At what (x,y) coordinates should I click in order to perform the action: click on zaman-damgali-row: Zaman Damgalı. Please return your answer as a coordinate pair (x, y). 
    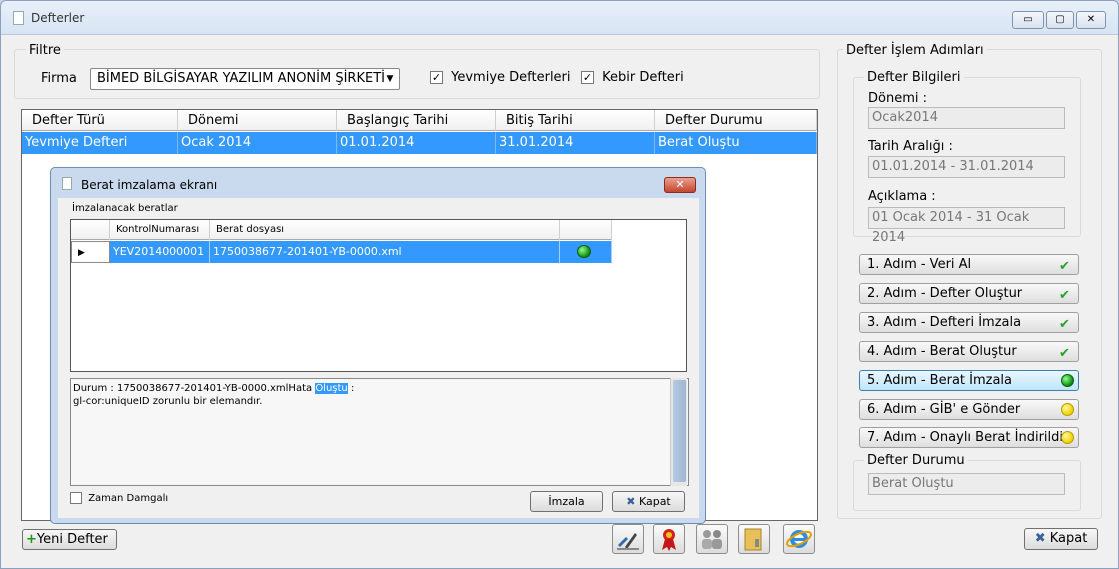
    Looking at the image, I should click on (119, 498).